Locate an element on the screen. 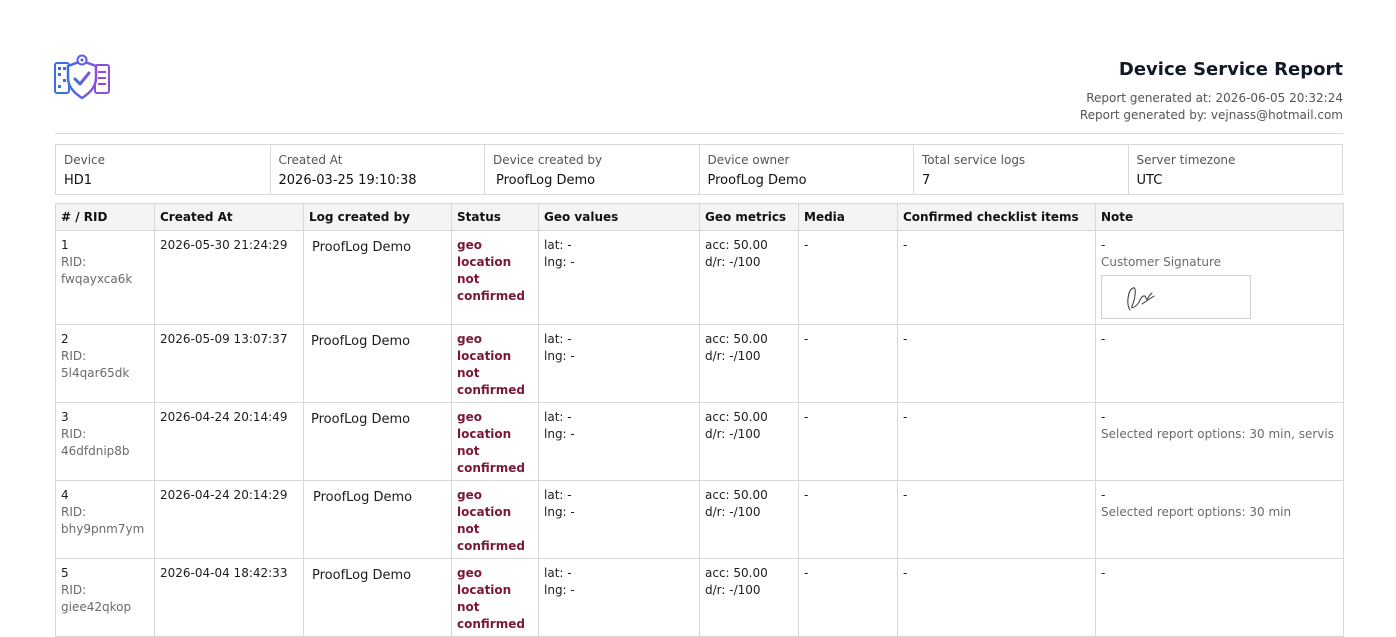 Image resolution: width=1396 pixels, height=637 pixels. signature-image is located at coordinates (1141, 299).